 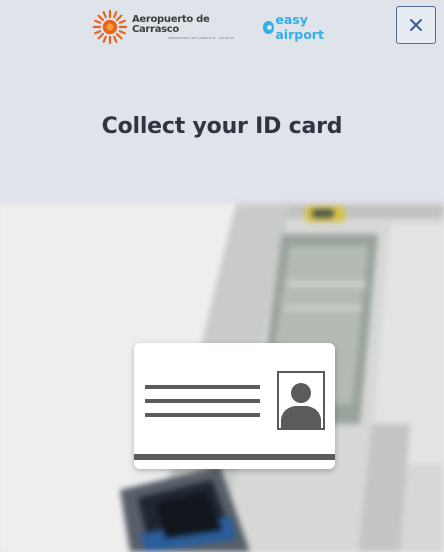 I want to click on airport-logo-subtitle: AEROPUERTO DE CARRASCO · URUGUAY, so click(x=201, y=37).